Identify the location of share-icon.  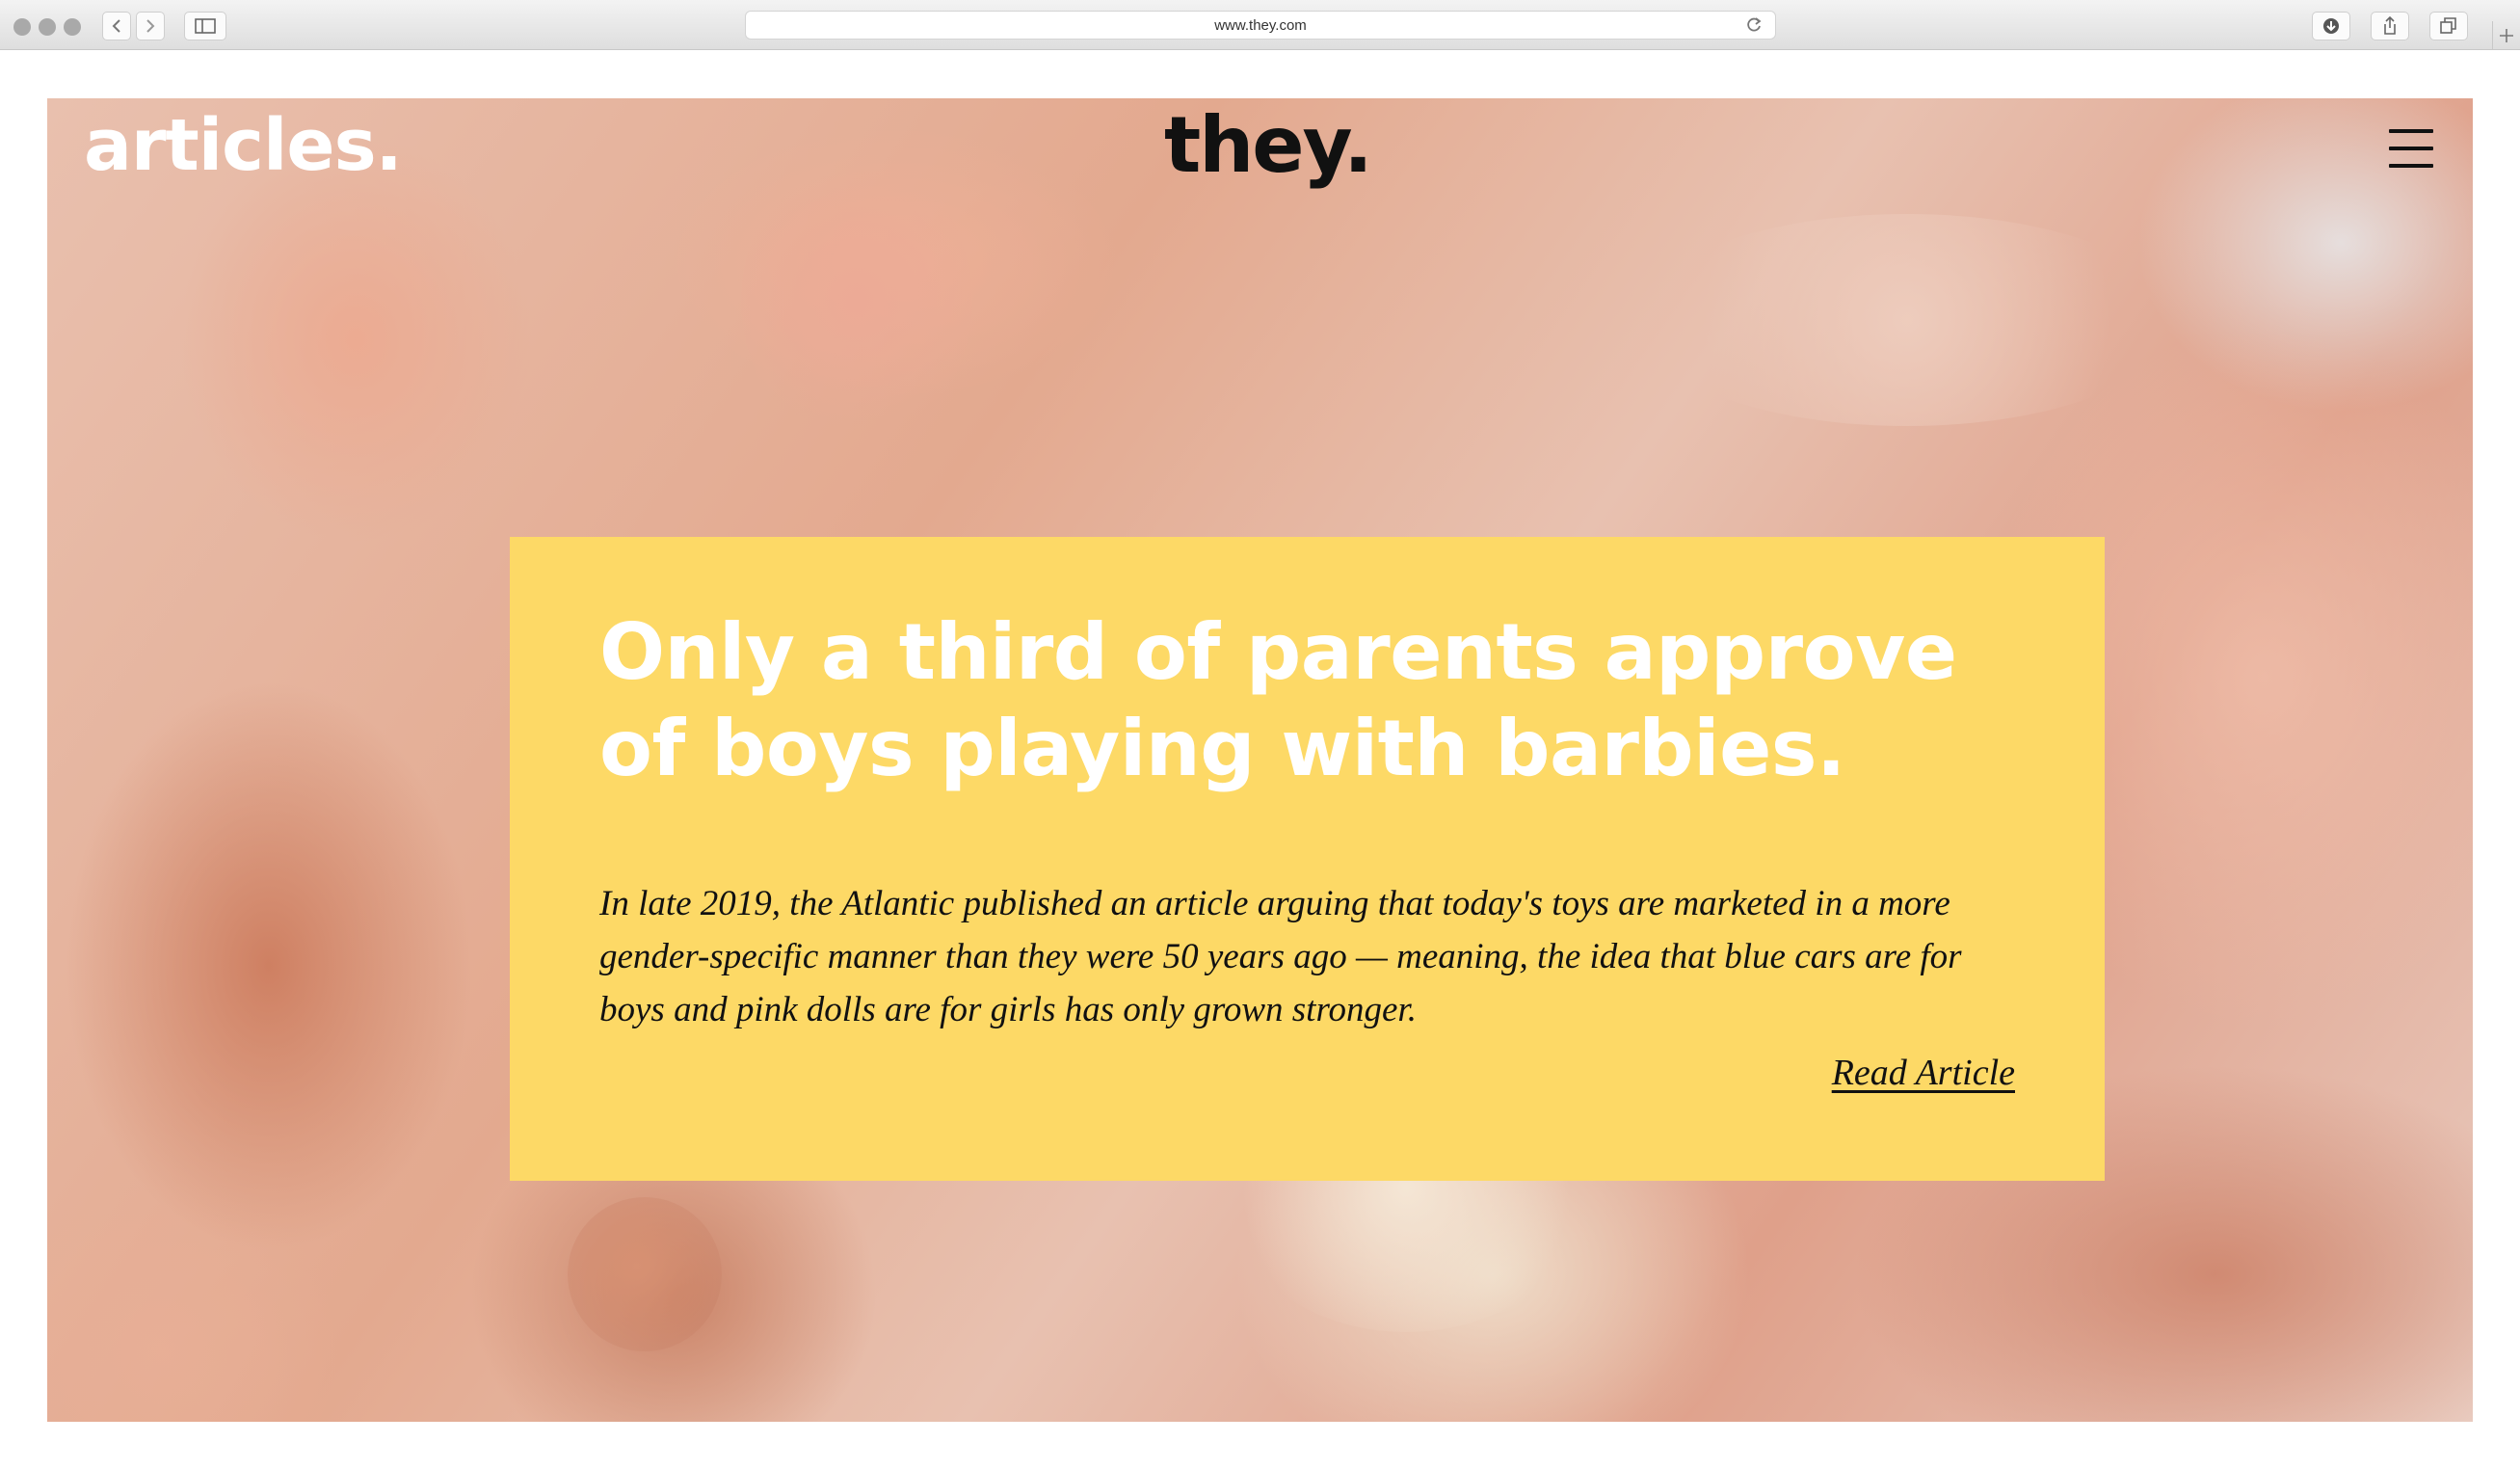
(2390, 25).